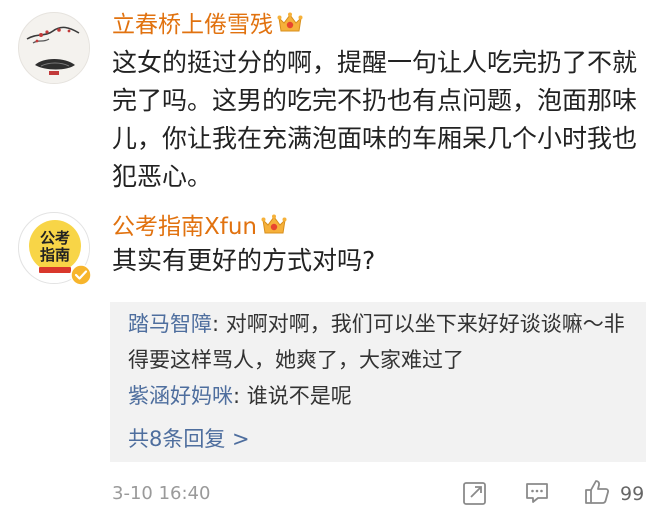  I want to click on username-text: 公考指南Xfun, so click(184, 227).